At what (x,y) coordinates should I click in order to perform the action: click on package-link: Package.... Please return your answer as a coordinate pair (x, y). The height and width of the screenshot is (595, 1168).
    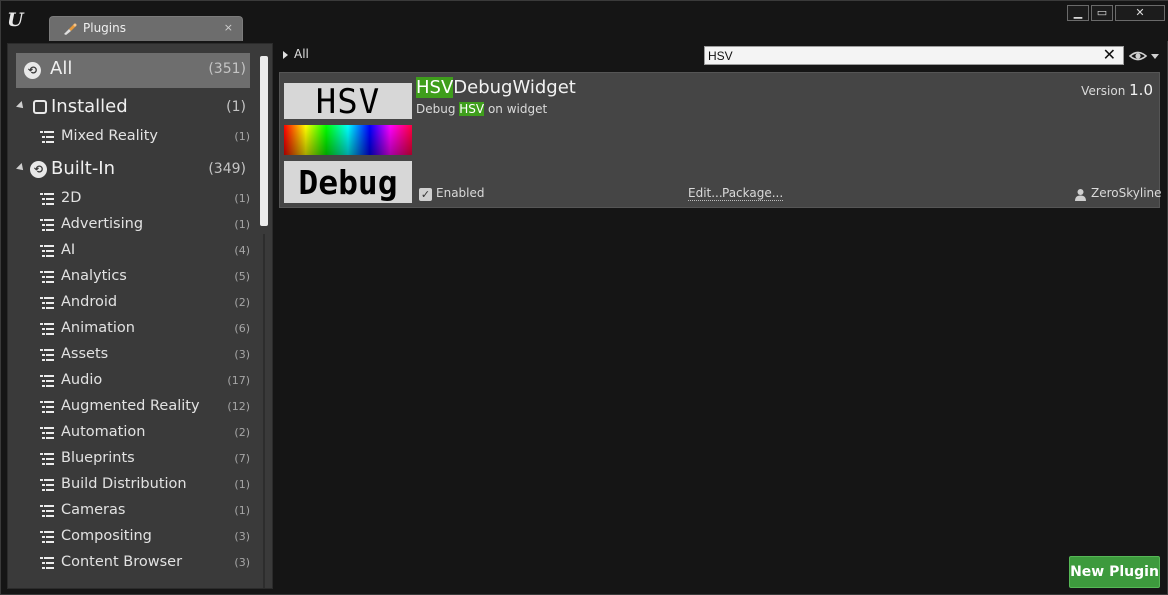
    Looking at the image, I should click on (753, 193).